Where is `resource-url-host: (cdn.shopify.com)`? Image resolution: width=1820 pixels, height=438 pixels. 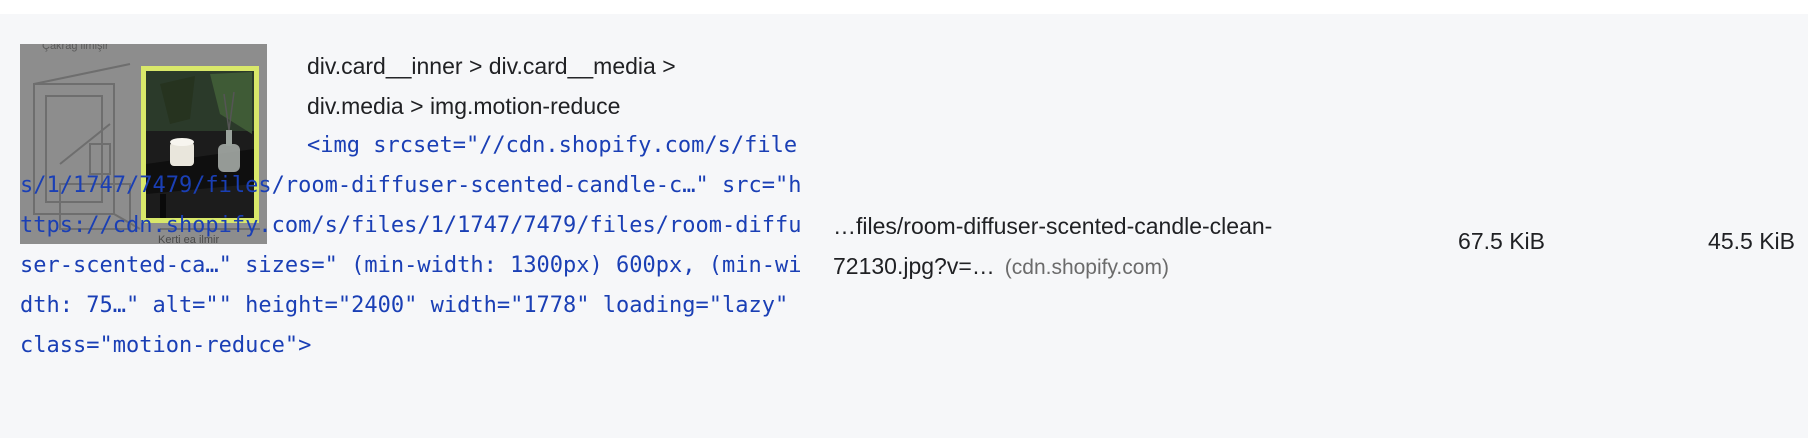 resource-url-host: (cdn.shopify.com) is located at coordinates (1086, 267).